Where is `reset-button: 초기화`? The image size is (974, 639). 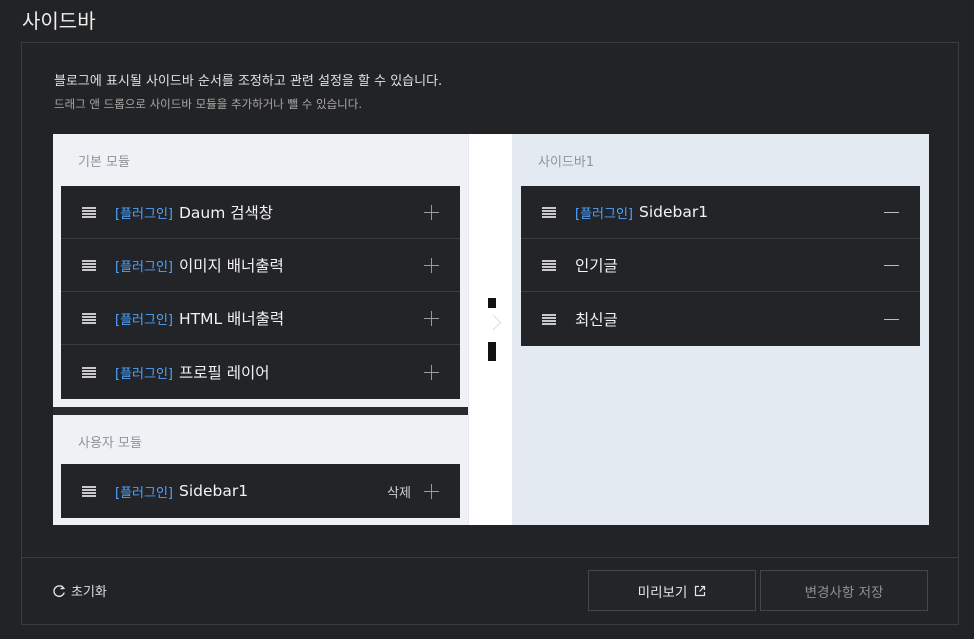 reset-button: 초기화 is located at coordinates (79, 590).